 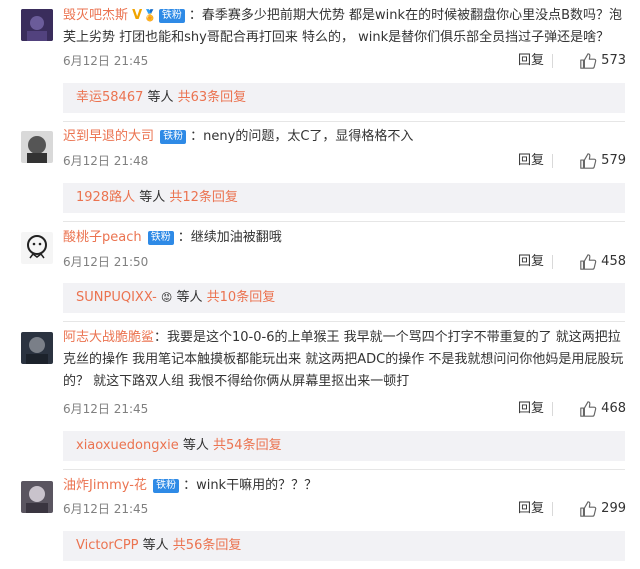 I want to click on timestamp: 6月12日 21:50, so click(x=106, y=262).